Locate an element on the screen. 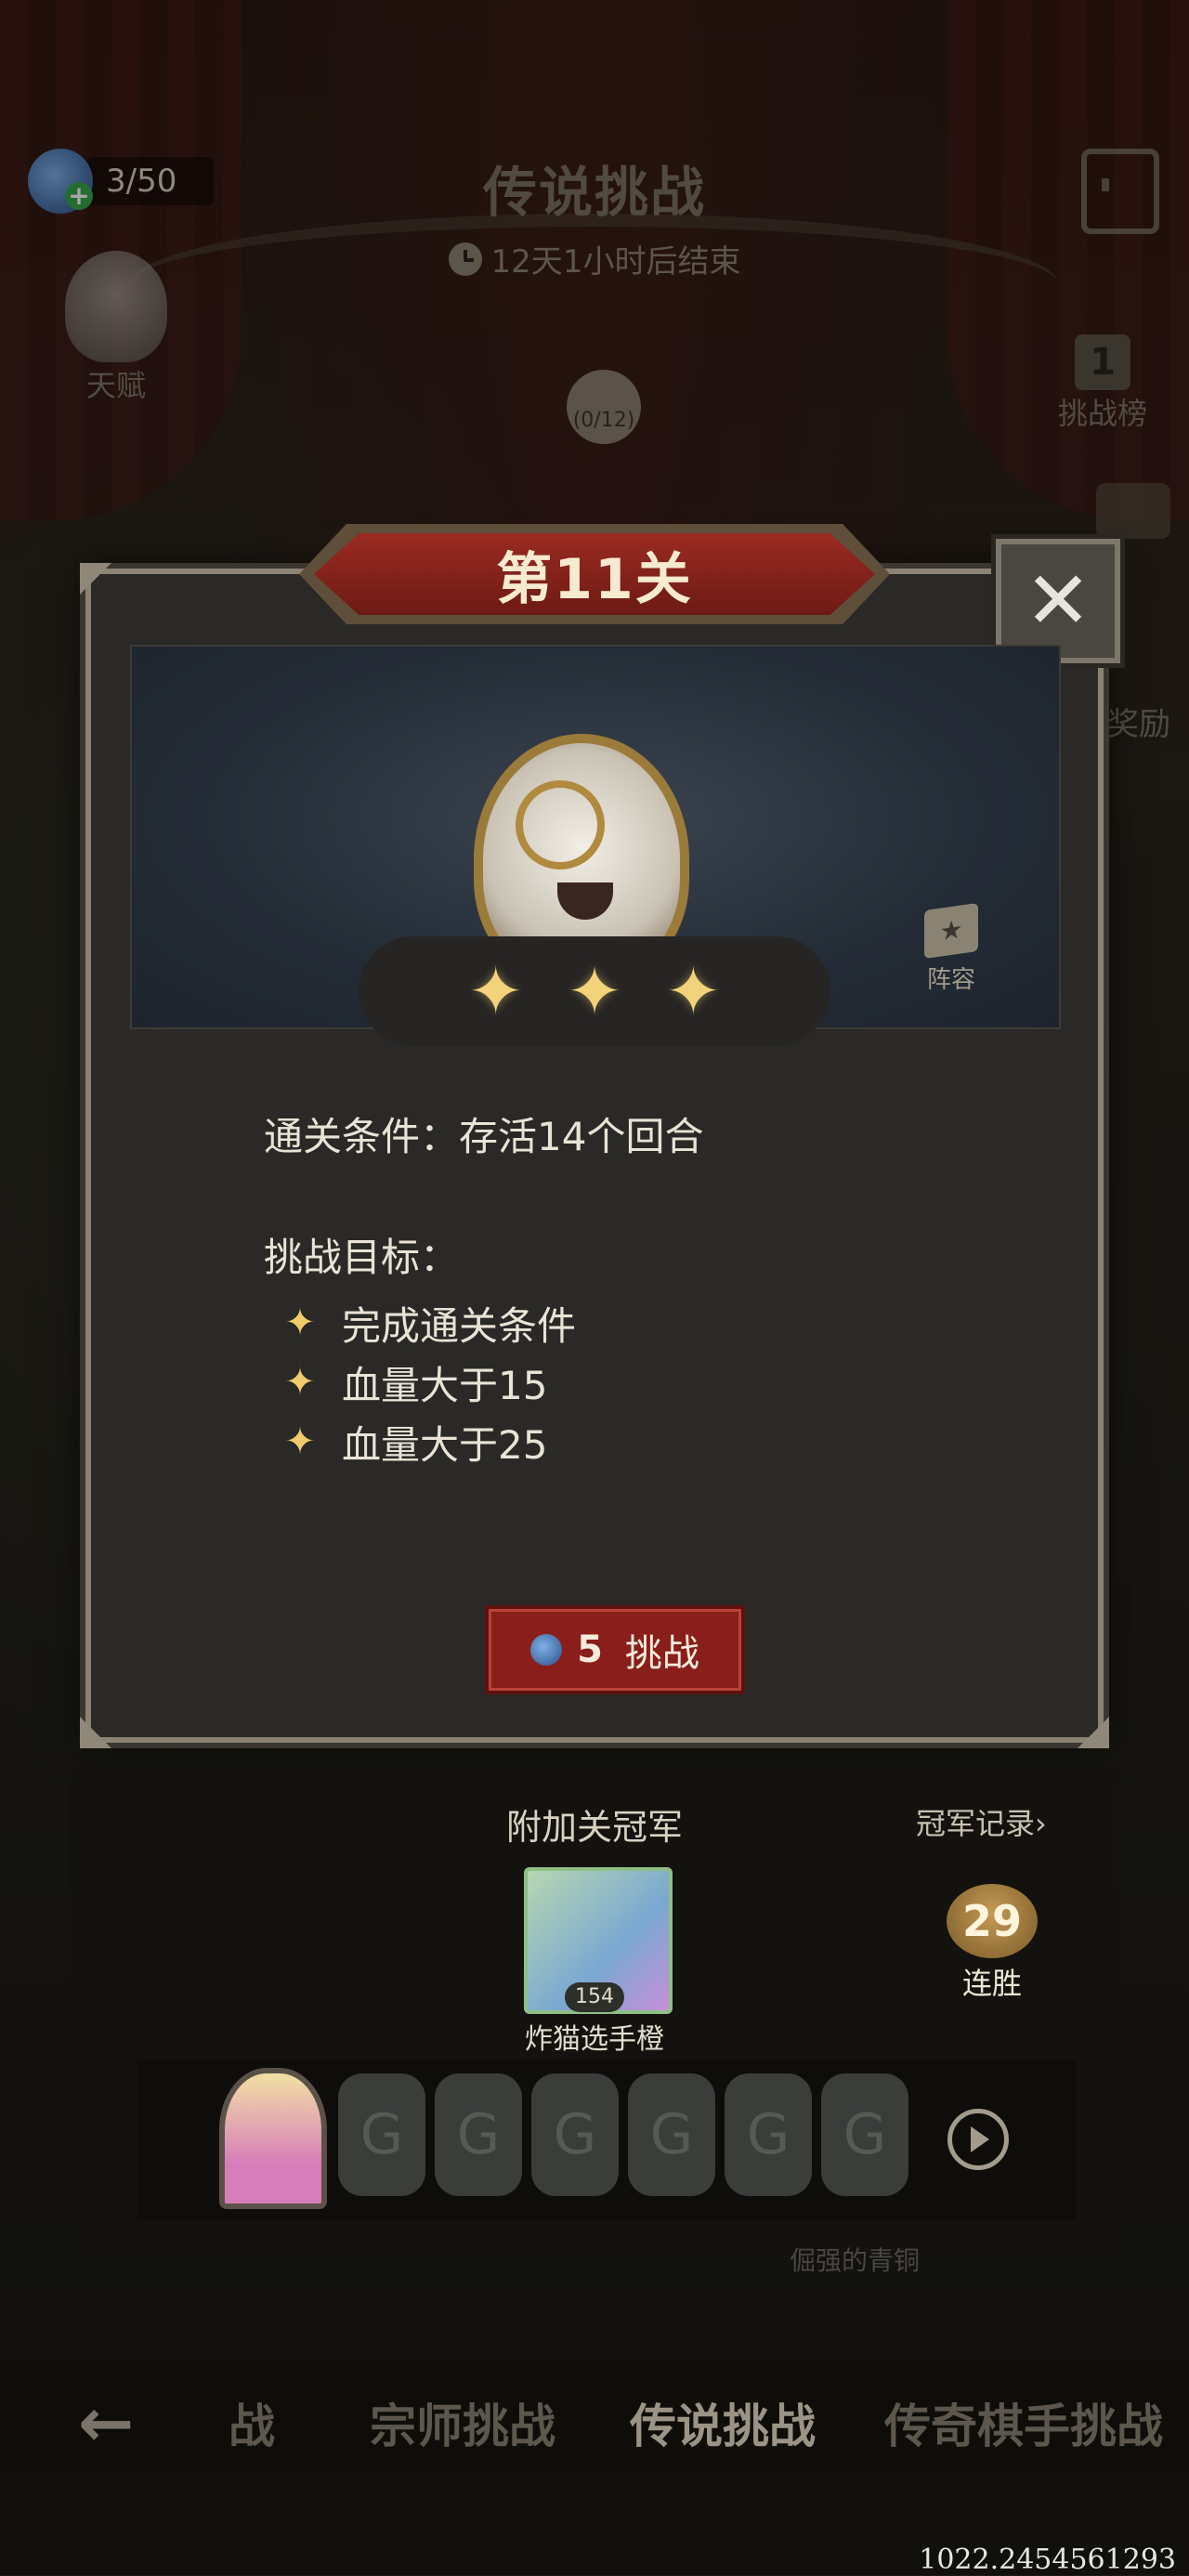 The image size is (1189, 2576). clear-condition: 通关条件：存活14个回合 is located at coordinates (484, 1136).